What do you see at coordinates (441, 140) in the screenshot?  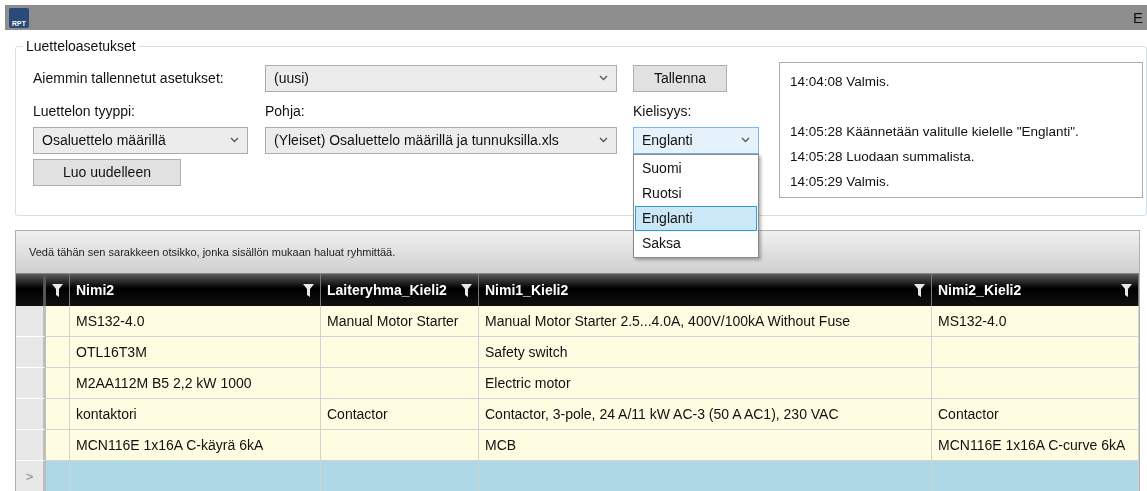 I see `template-dropdown: (Yleiset) Osaluettelo määrillä ja tunnuksilla.xls` at bounding box center [441, 140].